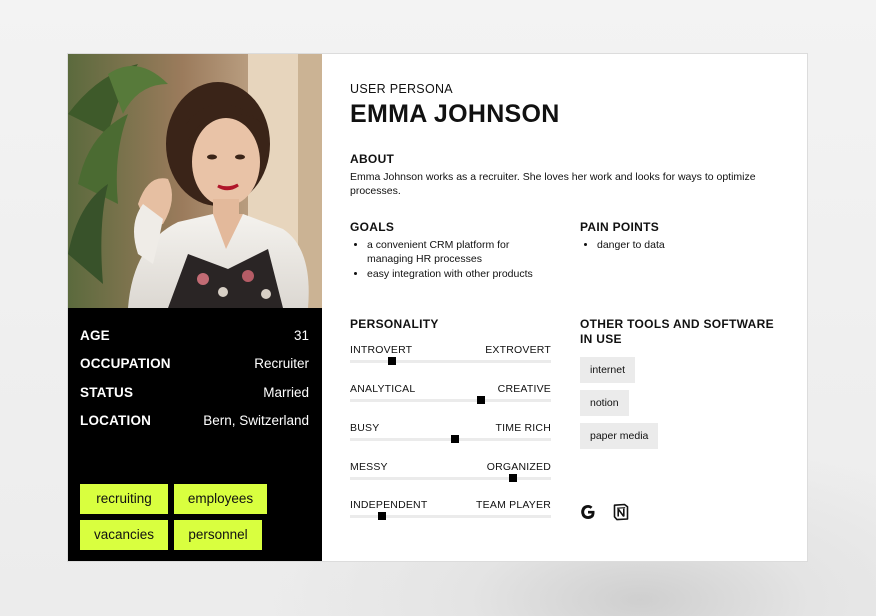  Describe the element at coordinates (608, 370) in the screenshot. I see `tool-chip-internet: internet` at that location.